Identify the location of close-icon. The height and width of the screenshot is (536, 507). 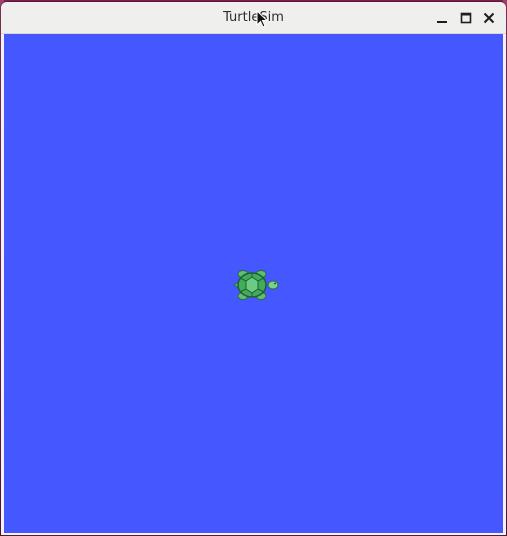
(489, 18).